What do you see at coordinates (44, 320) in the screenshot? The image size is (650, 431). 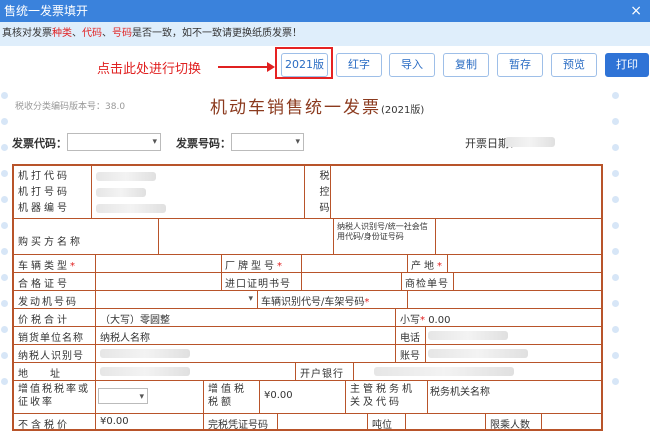 I see `total-label: 价税合计` at bounding box center [44, 320].